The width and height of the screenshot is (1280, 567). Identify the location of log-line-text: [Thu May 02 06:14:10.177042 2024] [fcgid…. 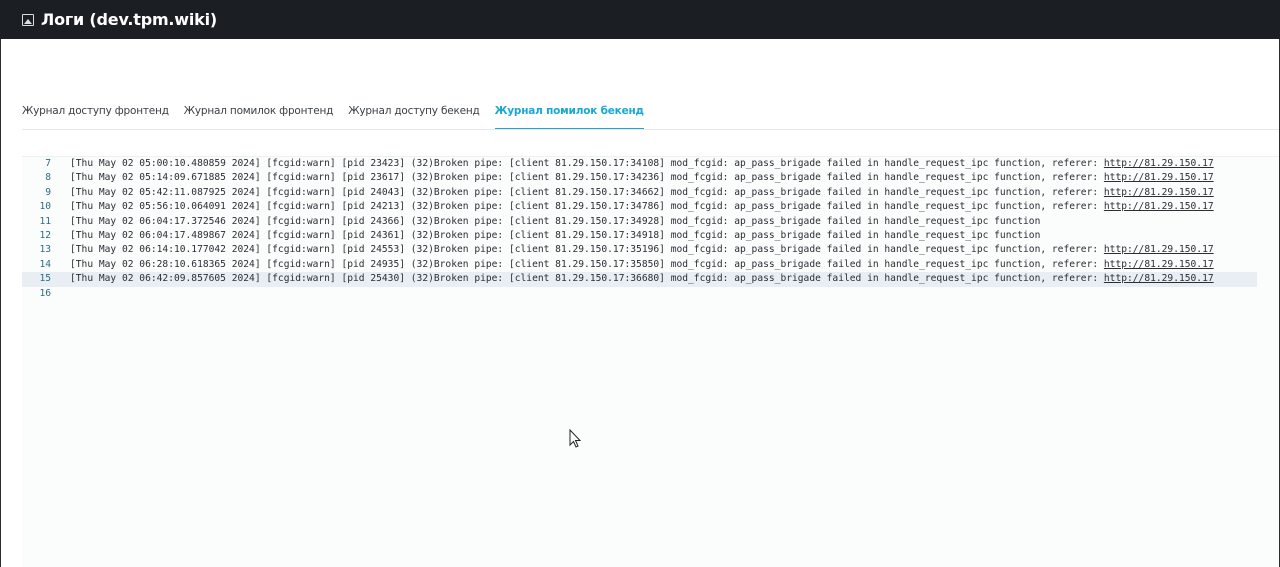
(587, 250).